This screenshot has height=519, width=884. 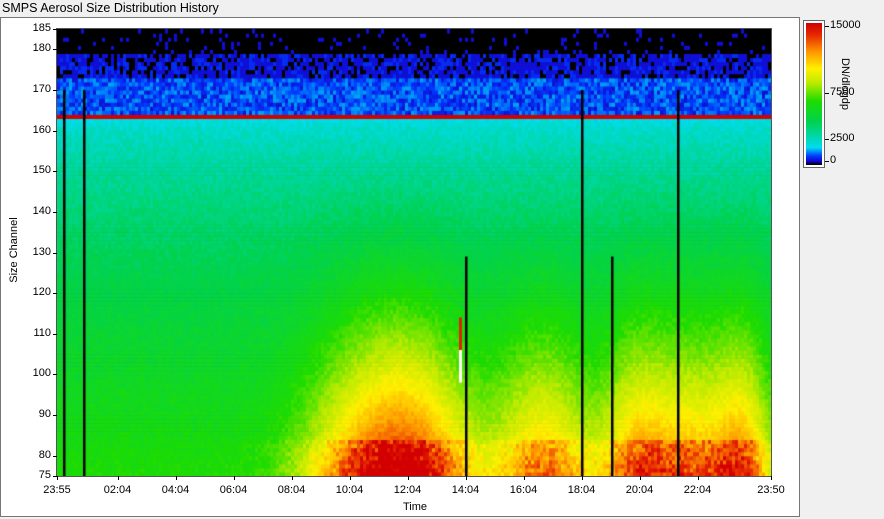 I want to click on y-tick-label: 160, so click(x=41, y=129).